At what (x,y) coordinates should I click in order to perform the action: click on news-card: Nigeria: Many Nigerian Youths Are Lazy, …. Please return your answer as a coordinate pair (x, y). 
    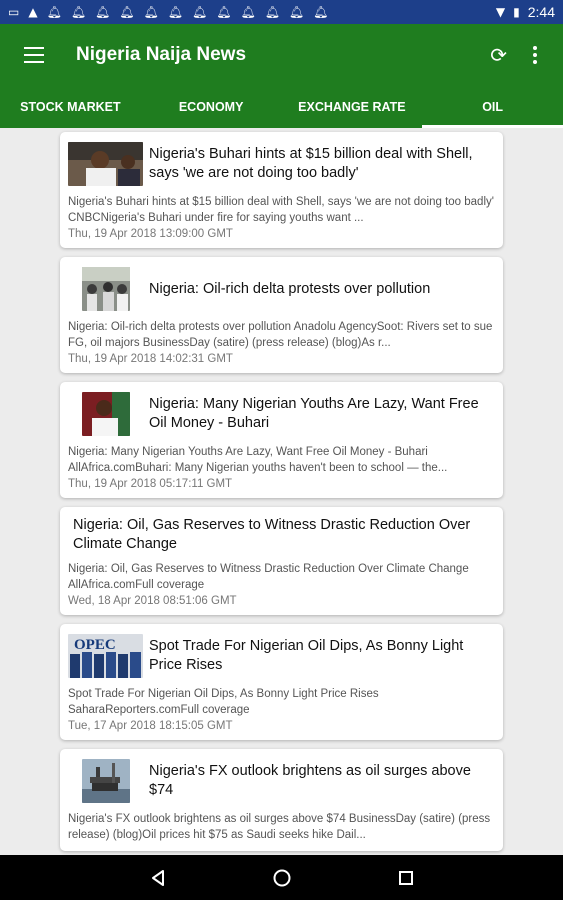
    Looking at the image, I should click on (281, 440).